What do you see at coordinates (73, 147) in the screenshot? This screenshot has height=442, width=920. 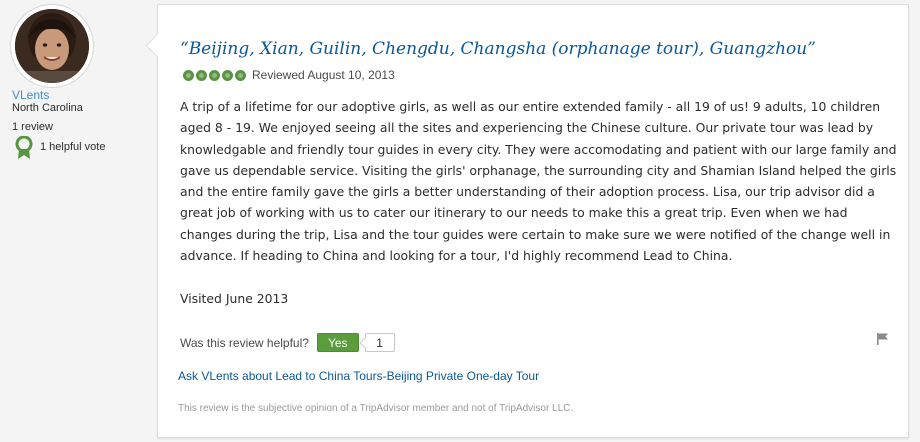 I see `reviewer-helpful-votes: 1 helpful vote` at bounding box center [73, 147].